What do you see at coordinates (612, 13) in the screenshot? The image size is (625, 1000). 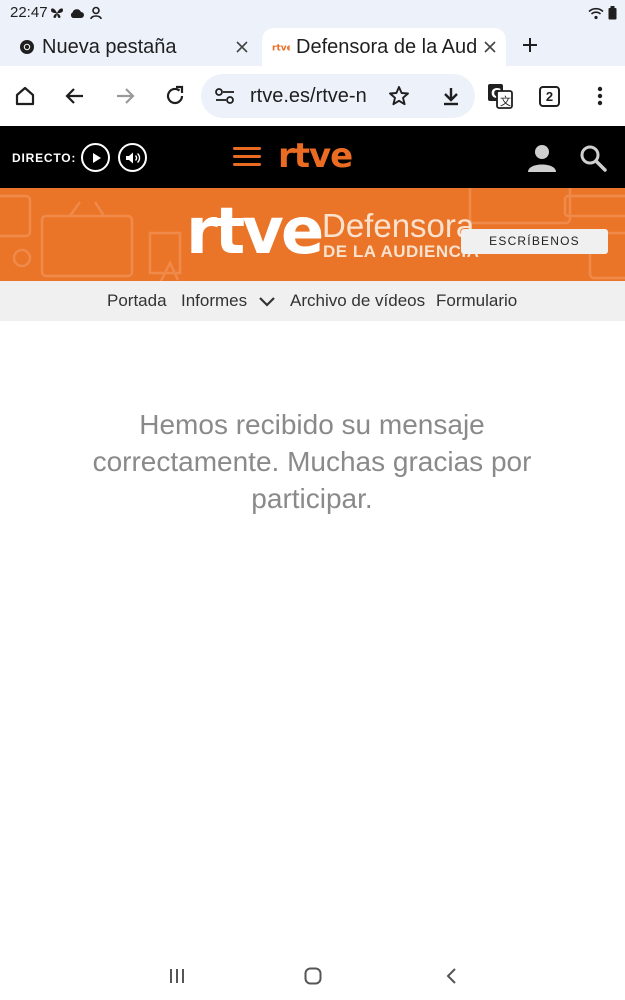 I see `battery-icon` at bounding box center [612, 13].